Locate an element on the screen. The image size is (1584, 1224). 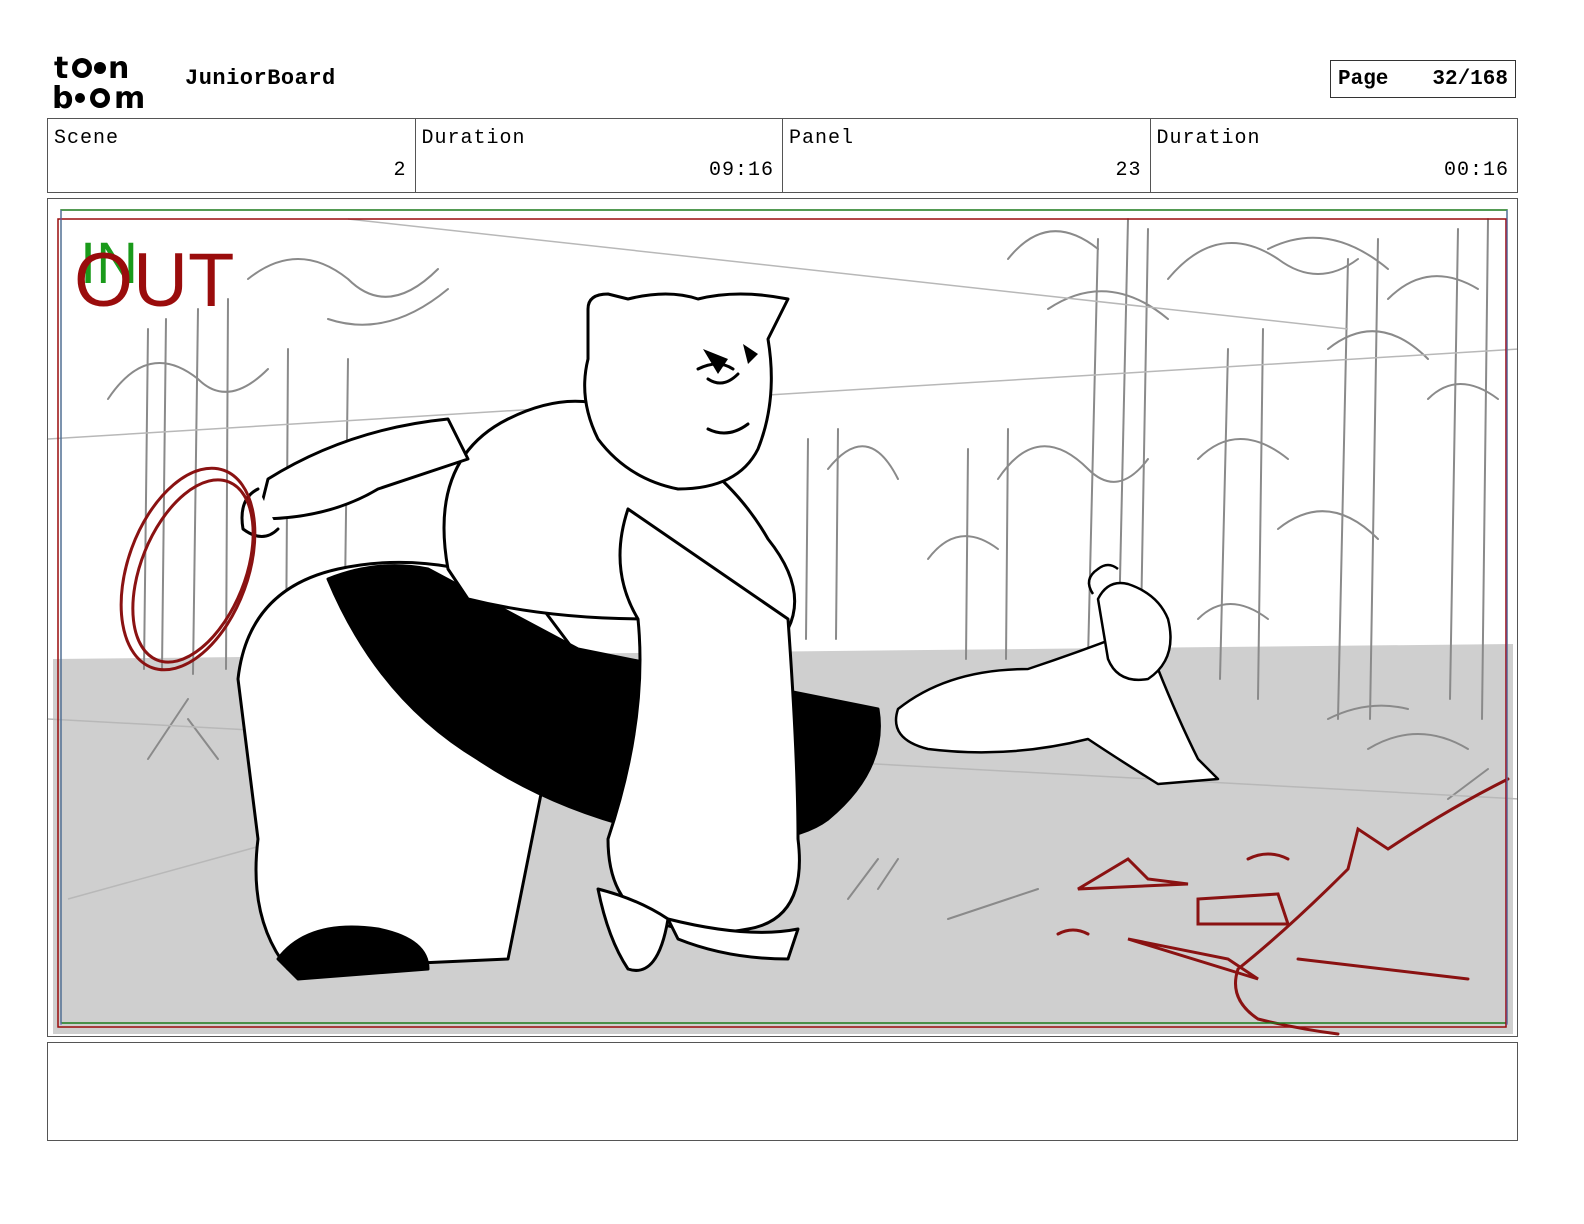
panel-duration-label: Duration is located at coordinates (1208, 138).